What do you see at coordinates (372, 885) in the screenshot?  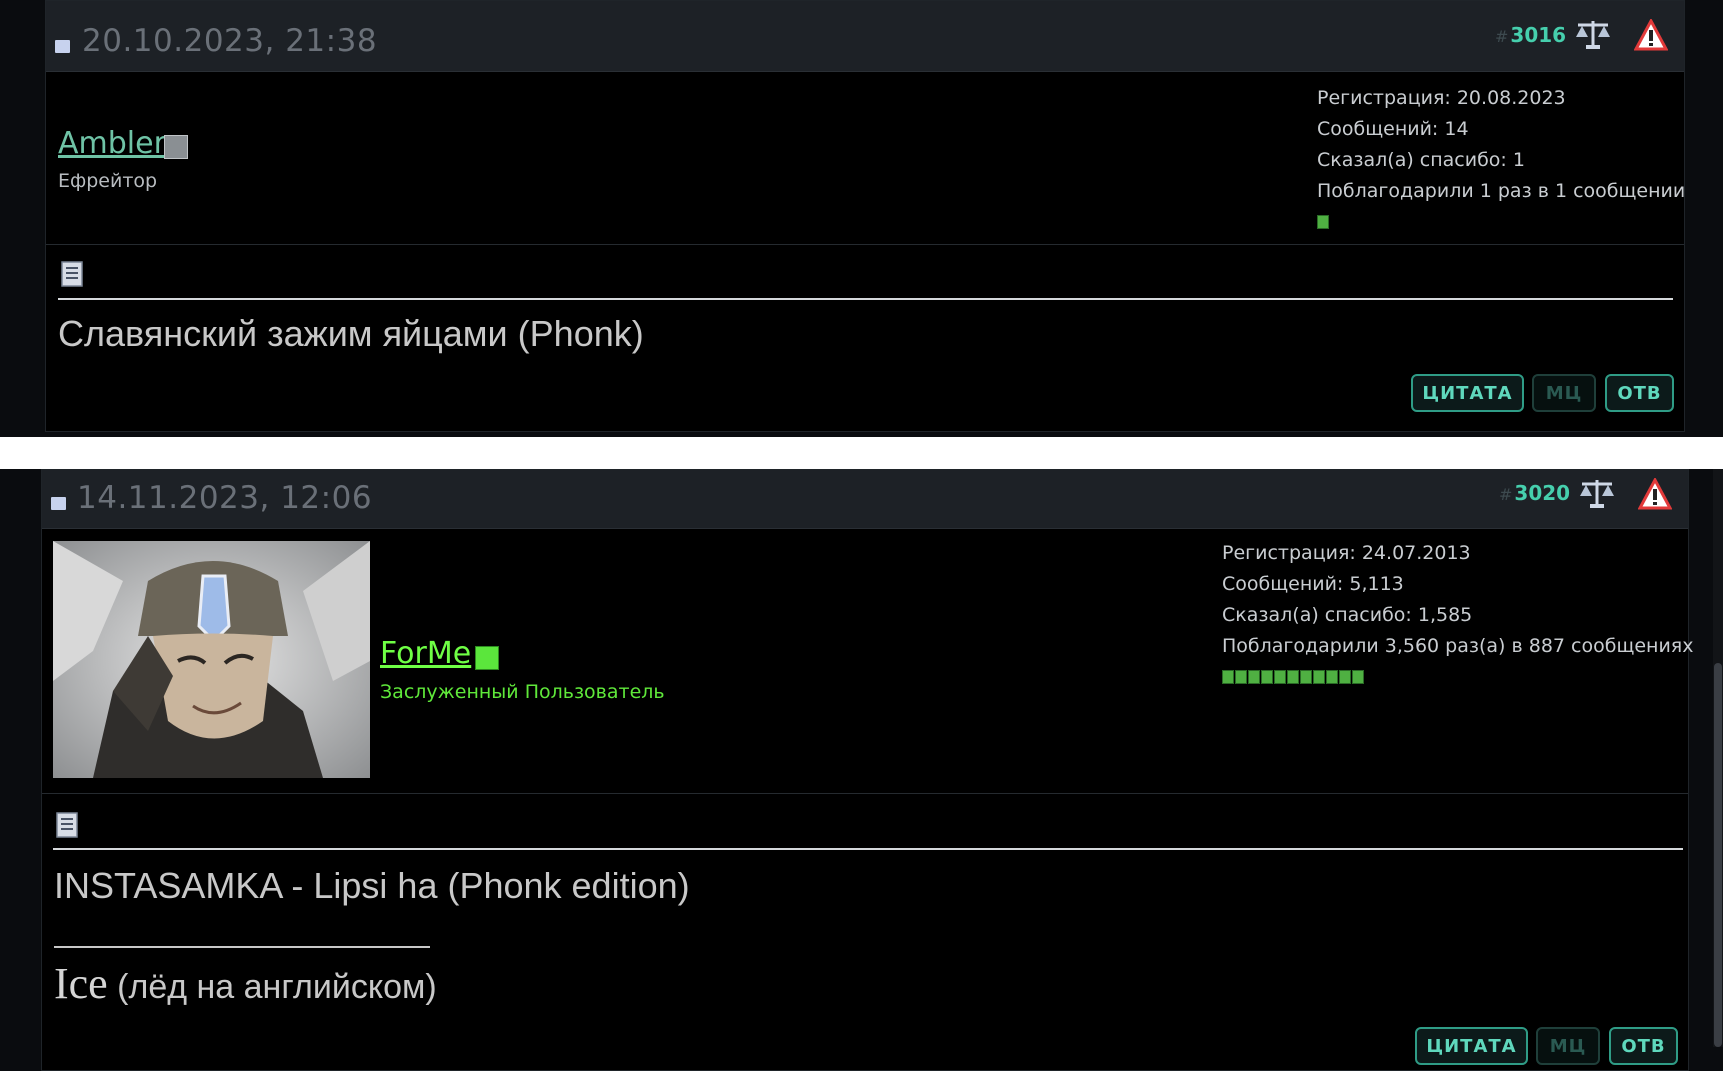 I see `post-message: INSTASAMKA - Lipsi ha (Phonk edition)` at bounding box center [372, 885].